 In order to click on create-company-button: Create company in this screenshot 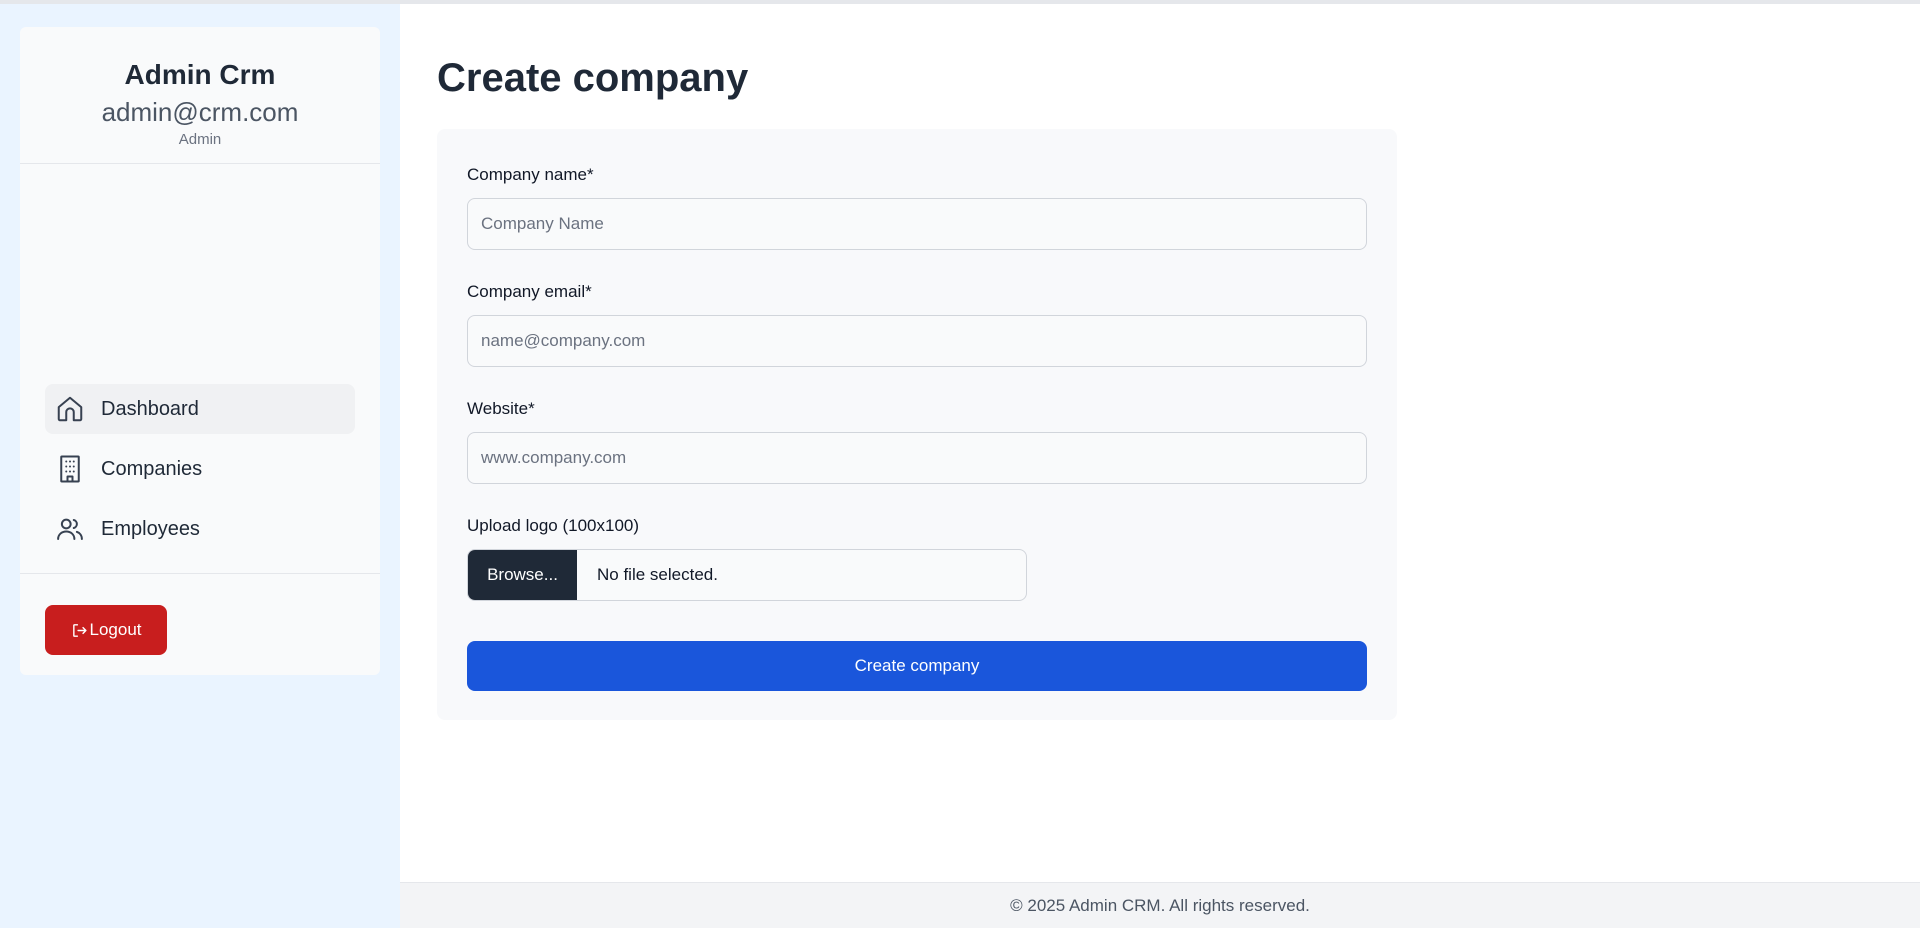, I will do `click(917, 666)`.